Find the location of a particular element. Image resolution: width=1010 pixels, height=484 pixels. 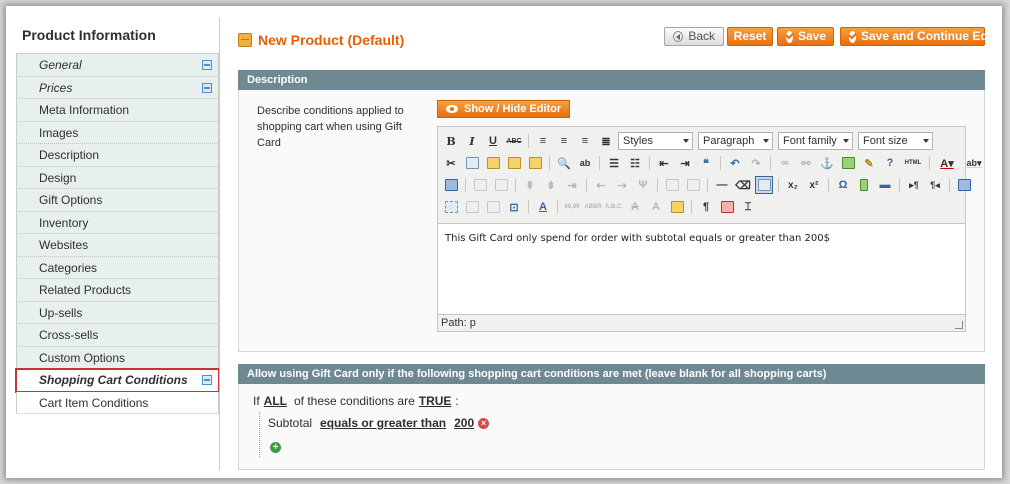

abbr-icon: ABBR is located at coordinates (593, 207).